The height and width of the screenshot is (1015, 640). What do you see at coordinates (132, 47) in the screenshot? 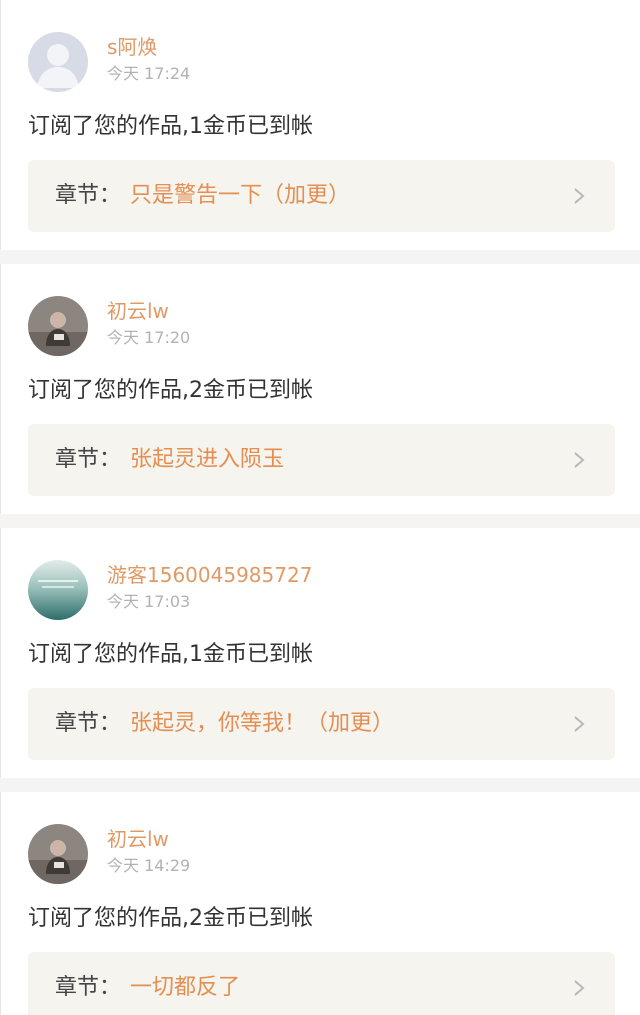
I see `username: s阿焕` at bounding box center [132, 47].